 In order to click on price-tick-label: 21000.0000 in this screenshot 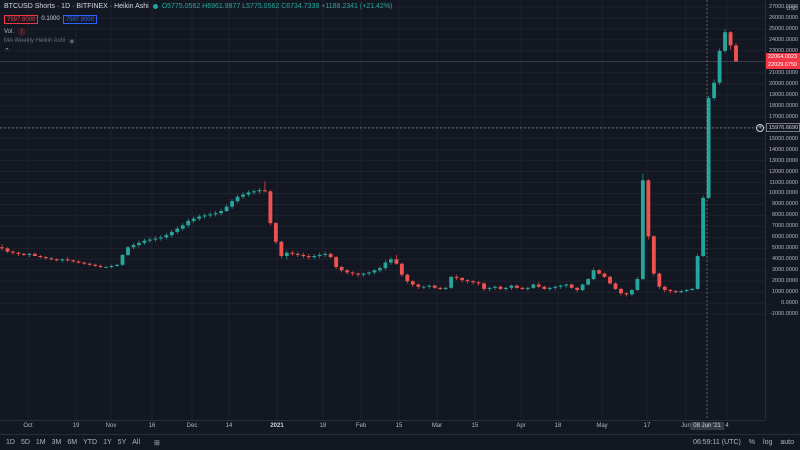, I will do `click(783, 72)`.